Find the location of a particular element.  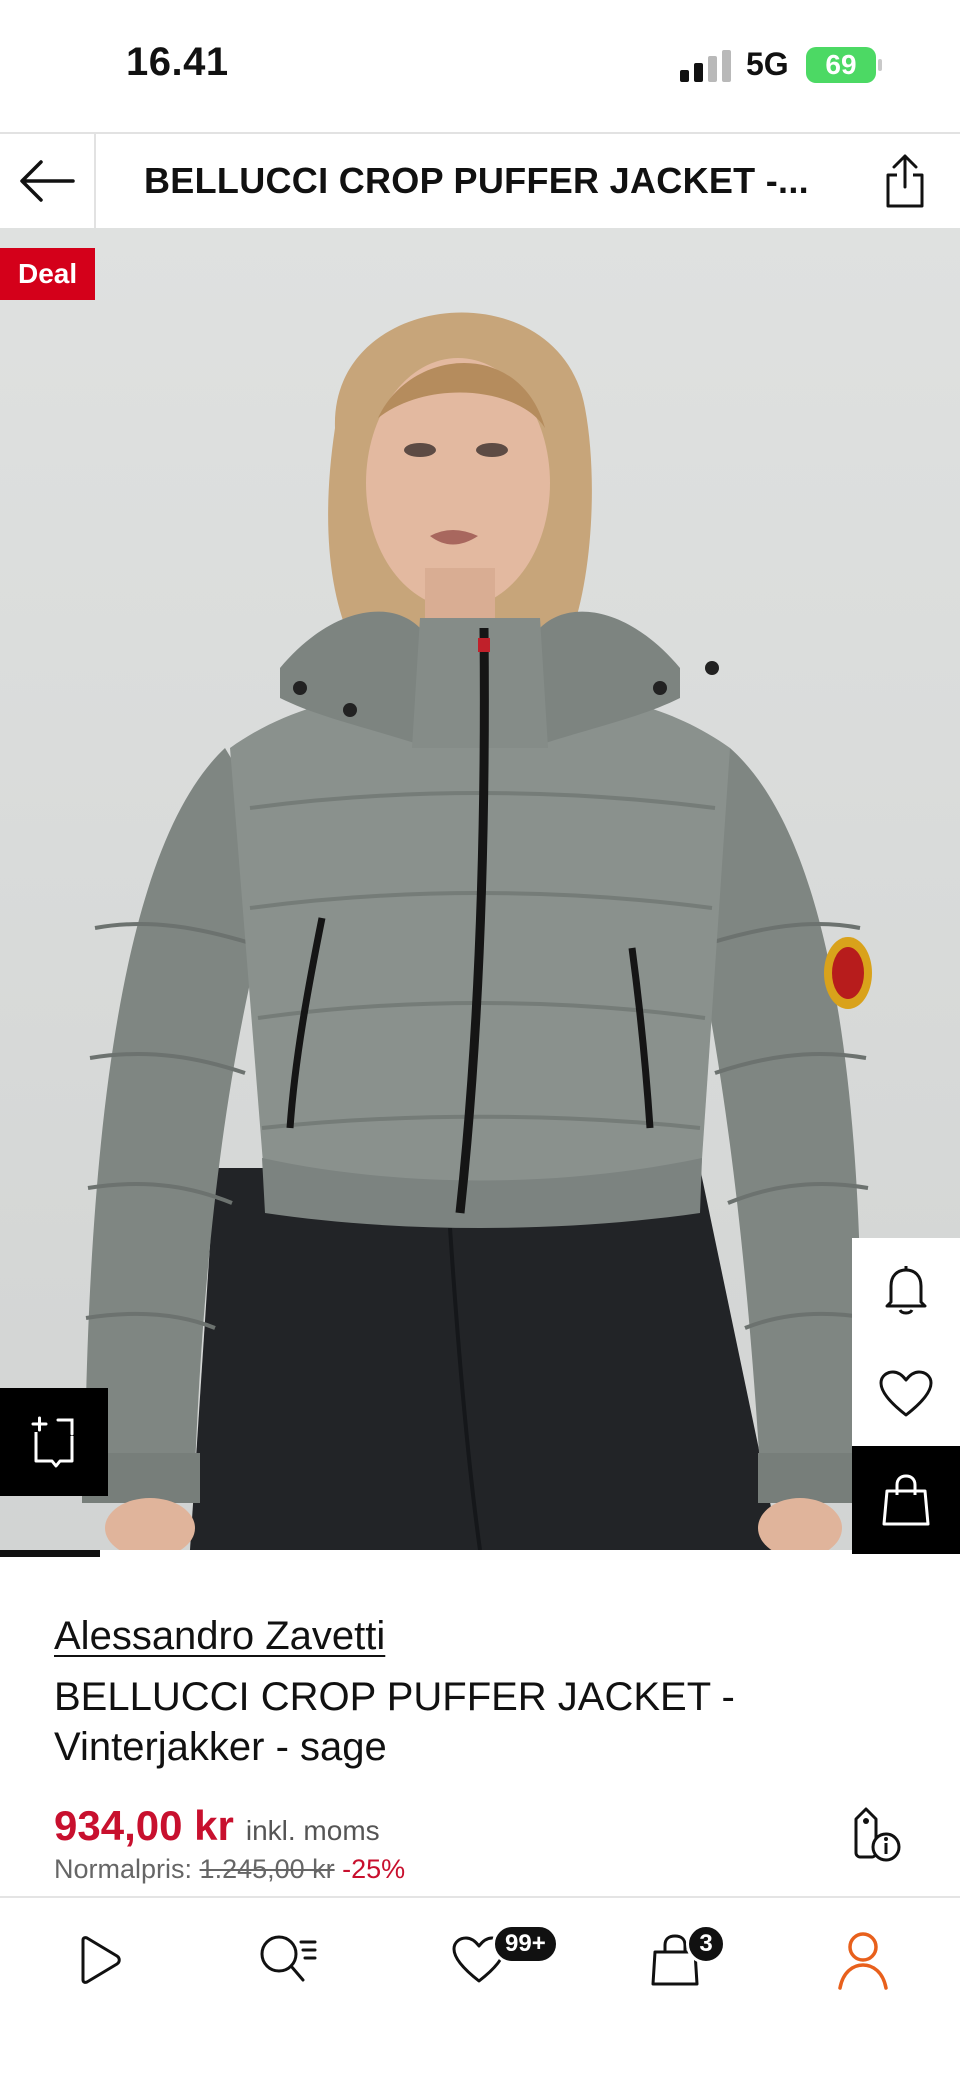

price-tag-info-icon is located at coordinates (877, 1834).